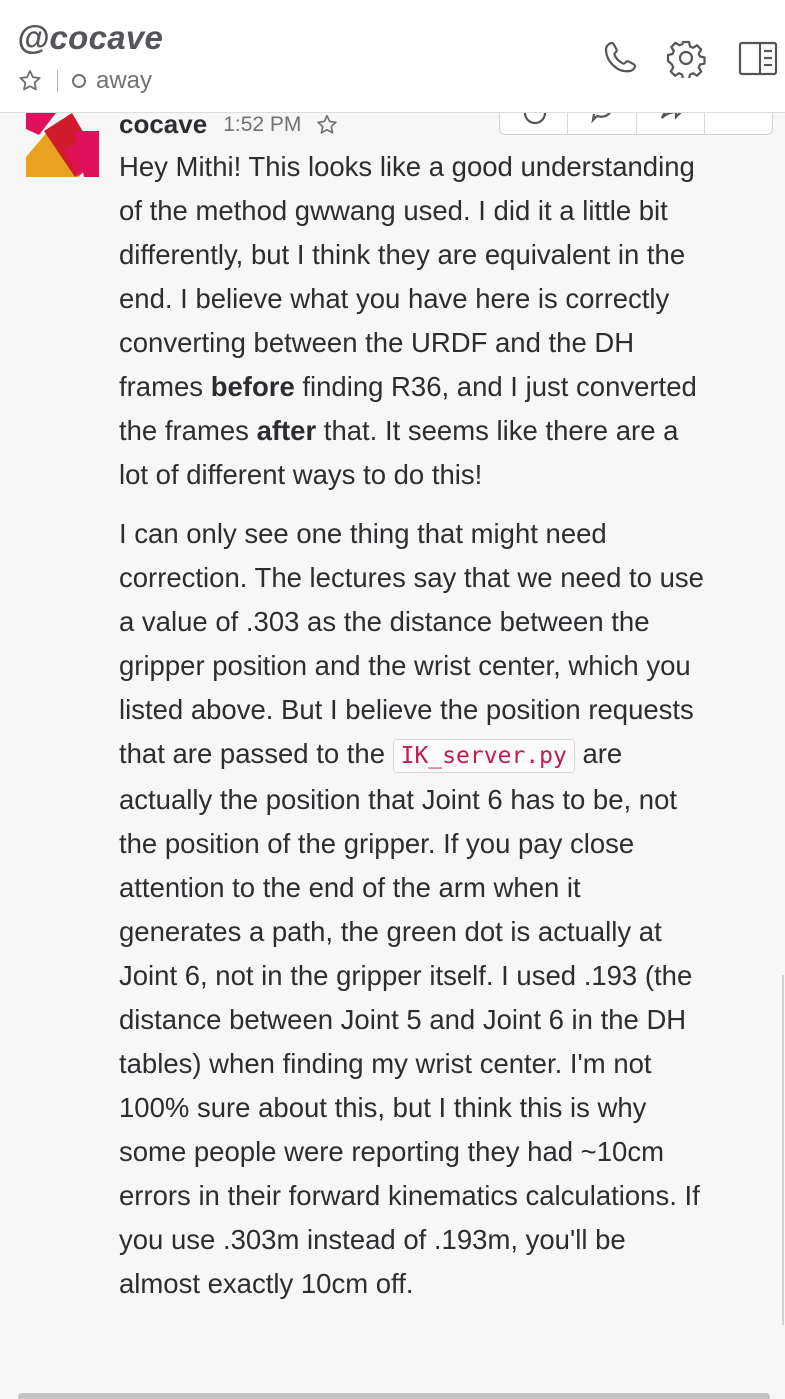 The height and width of the screenshot is (1399, 785). Describe the element at coordinates (262, 125) in the screenshot. I see `message-timestamp: 1:52 PM` at that location.